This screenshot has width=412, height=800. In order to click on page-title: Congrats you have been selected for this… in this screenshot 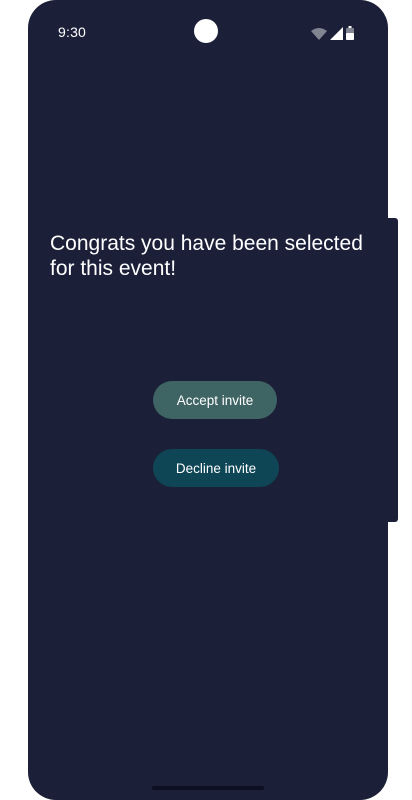, I will do `click(206, 256)`.